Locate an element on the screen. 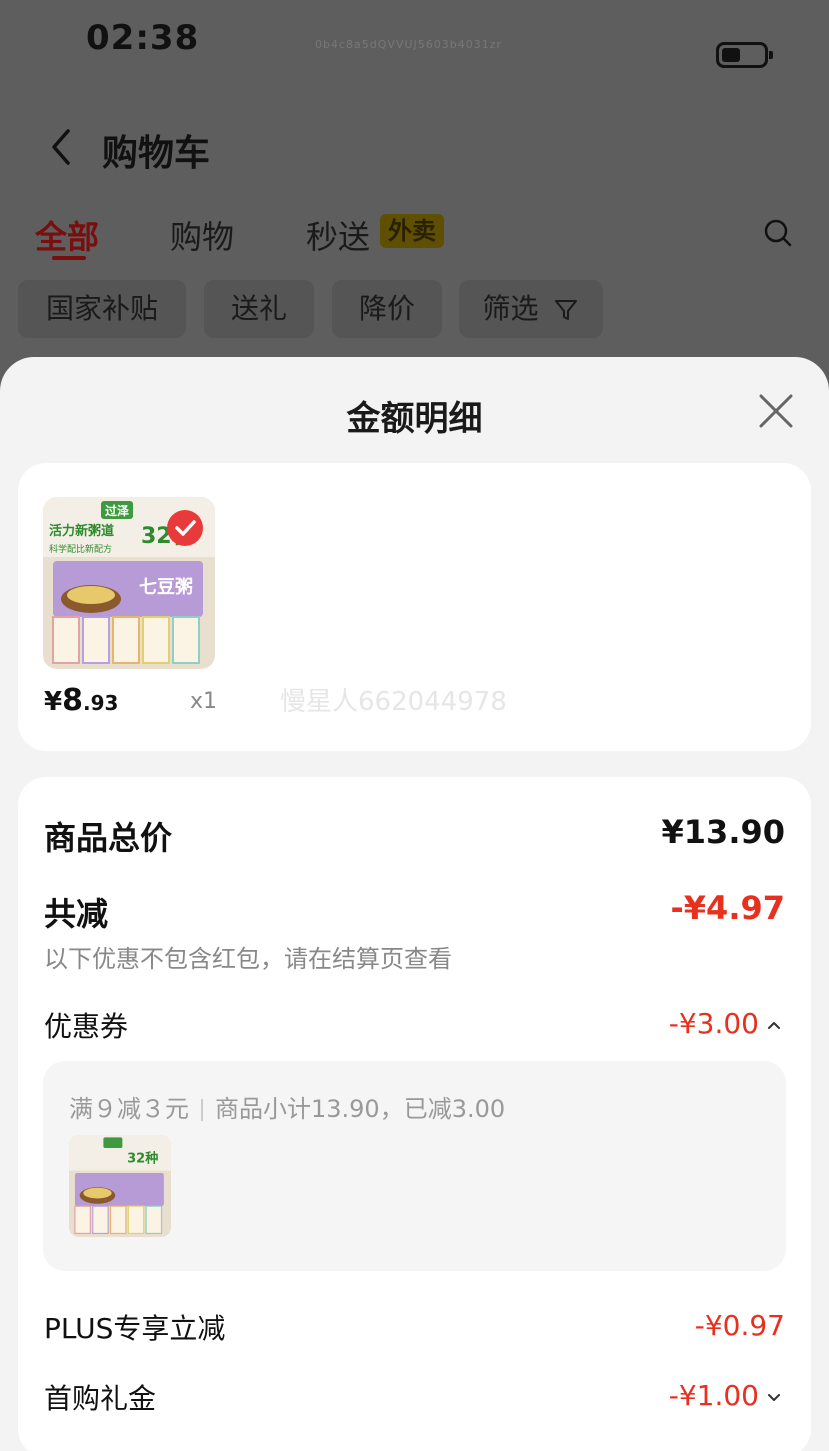  total-discount-label: 共减 is located at coordinates (76, 914).